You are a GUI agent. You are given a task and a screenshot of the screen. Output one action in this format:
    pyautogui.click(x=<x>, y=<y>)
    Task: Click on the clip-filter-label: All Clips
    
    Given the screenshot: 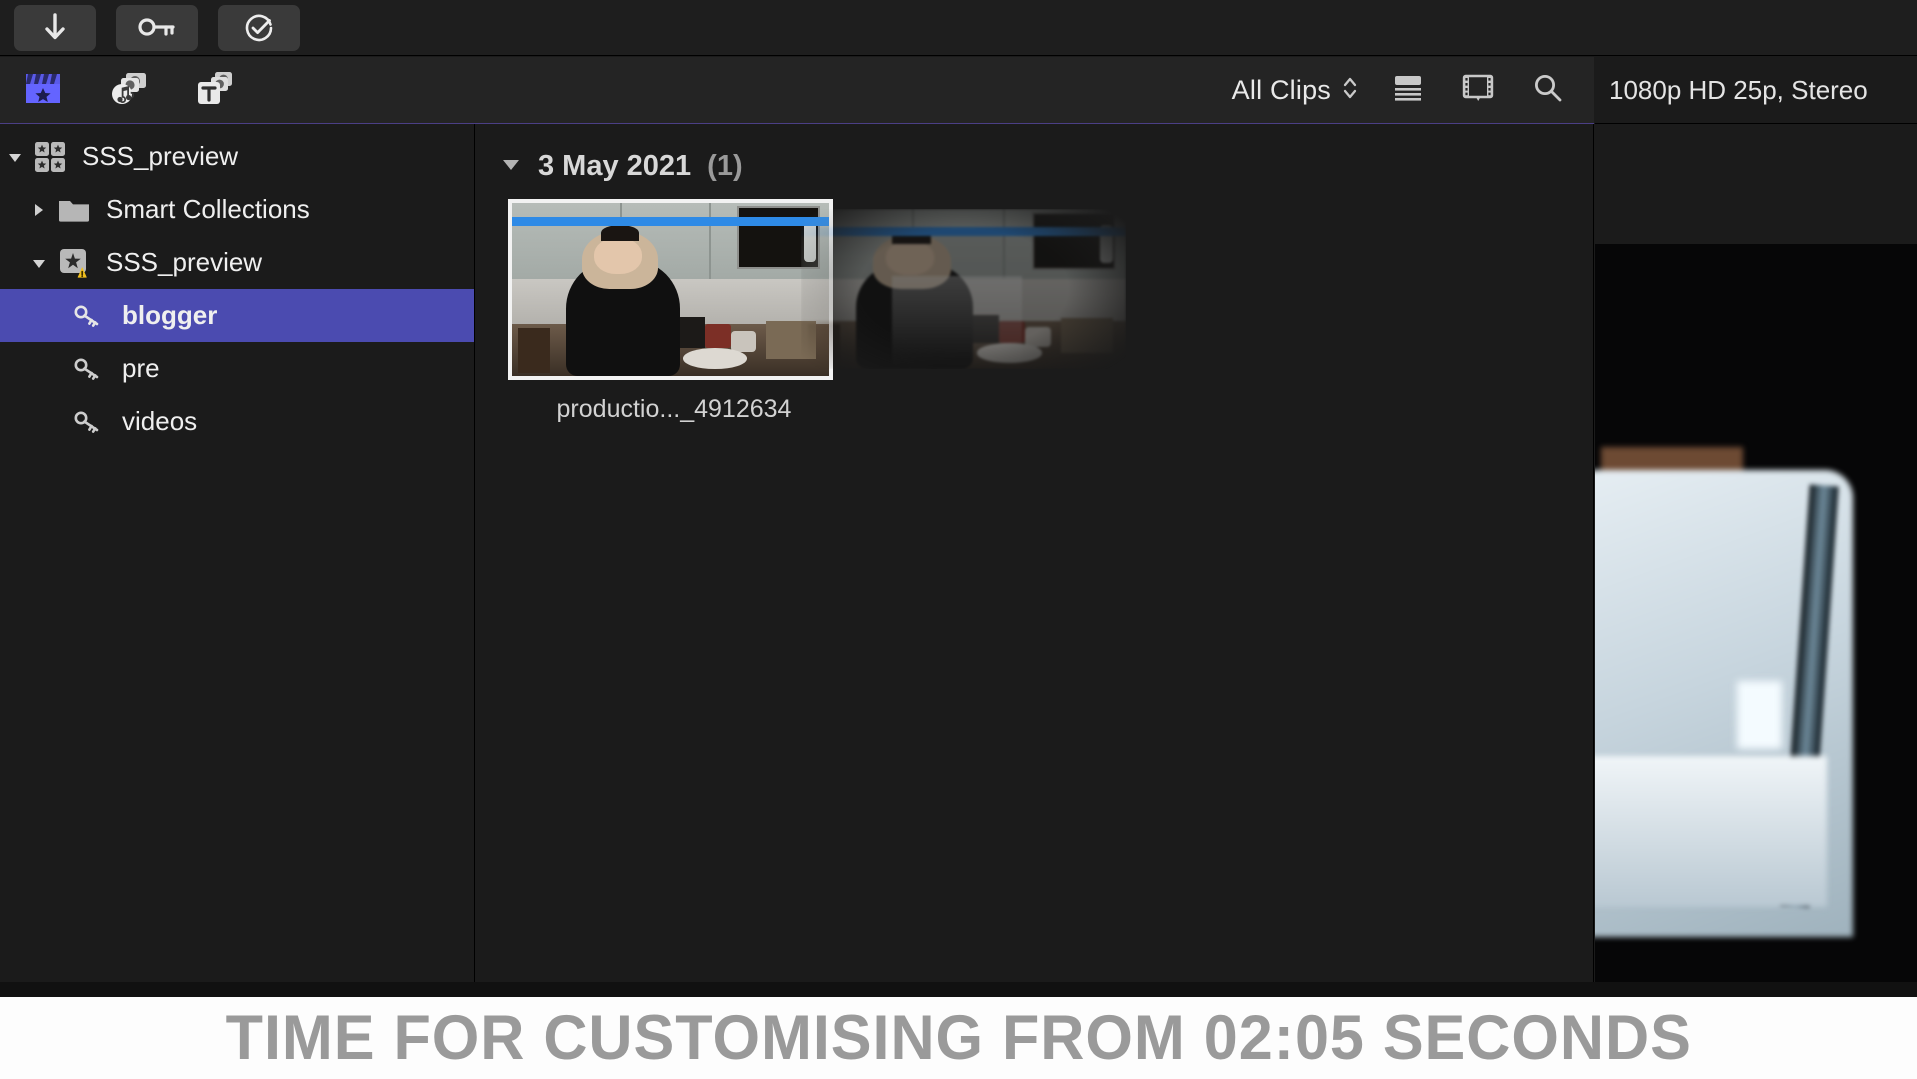 What is the action you would take?
    pyautogui.click(x=1281, y=89)
    